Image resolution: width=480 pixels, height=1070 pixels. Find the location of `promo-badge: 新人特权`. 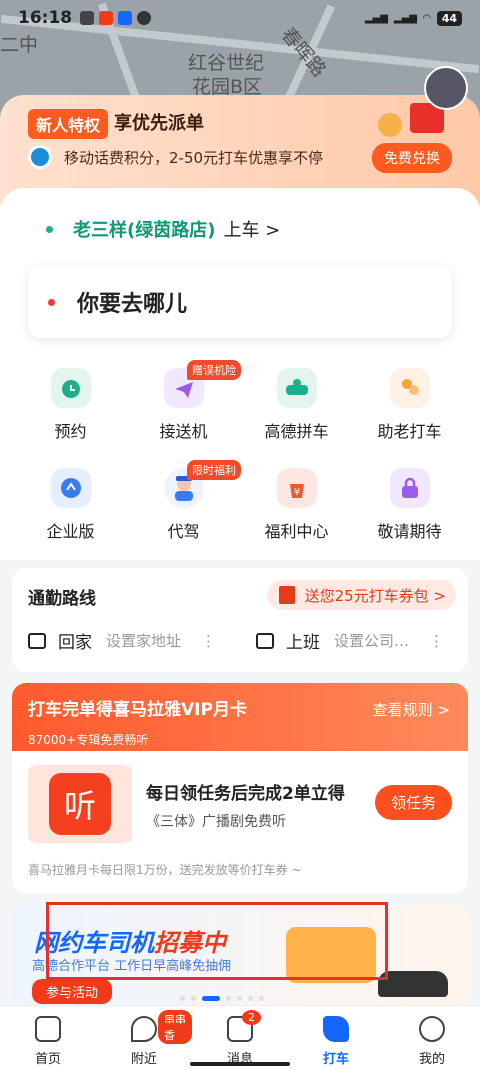

promo-badge: 新人特权 is located at coordinates (68, 124).